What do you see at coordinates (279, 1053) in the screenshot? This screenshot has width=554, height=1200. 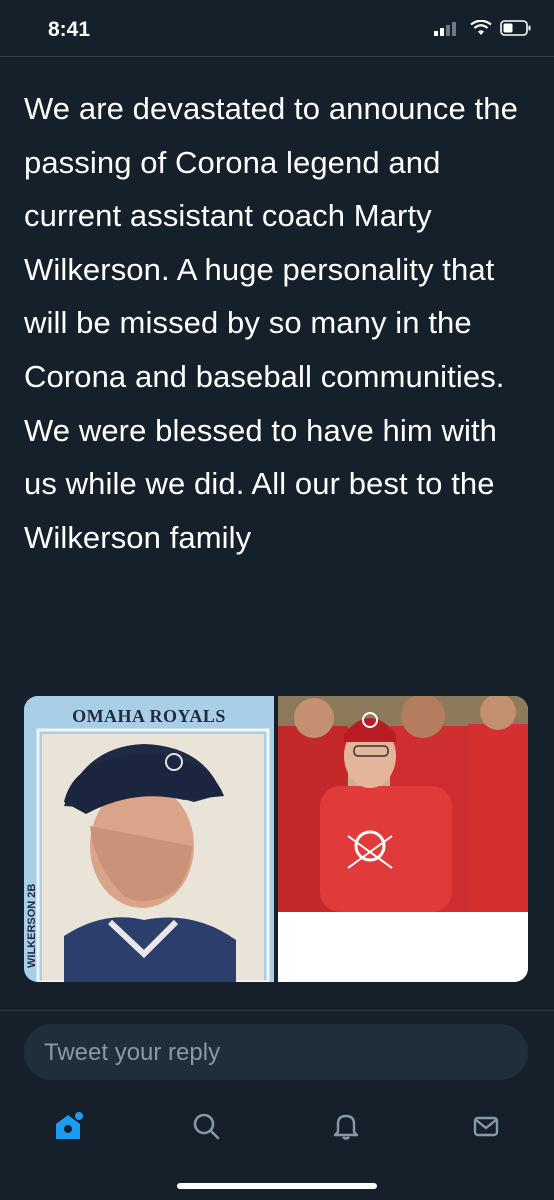 I see `reply-input` at bounding box center [279, 1053].